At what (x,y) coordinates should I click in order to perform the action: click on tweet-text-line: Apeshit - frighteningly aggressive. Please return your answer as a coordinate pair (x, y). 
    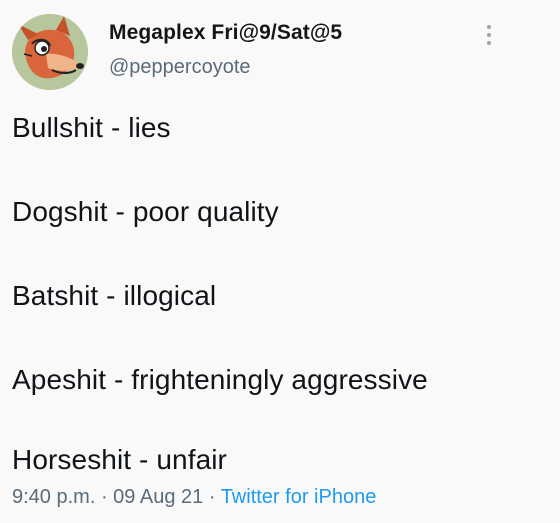
    Looking at the image, I should click on (220, 379).